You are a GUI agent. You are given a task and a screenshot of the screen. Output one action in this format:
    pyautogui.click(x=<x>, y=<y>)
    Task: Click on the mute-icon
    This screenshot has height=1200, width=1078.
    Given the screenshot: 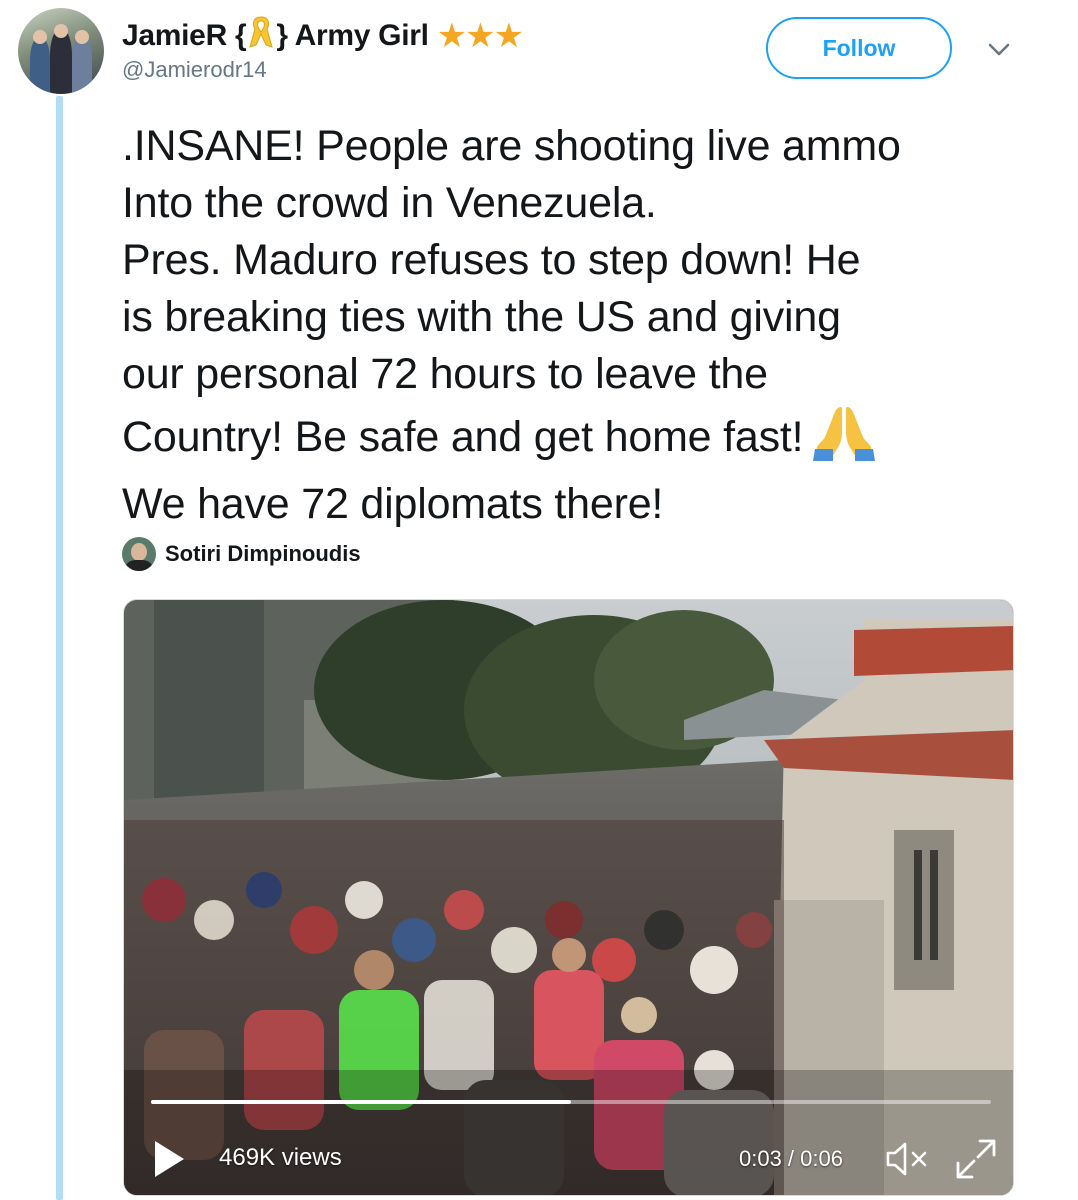 What is the action you would take?
    pyautogui.click(x=909, y=1159)
    